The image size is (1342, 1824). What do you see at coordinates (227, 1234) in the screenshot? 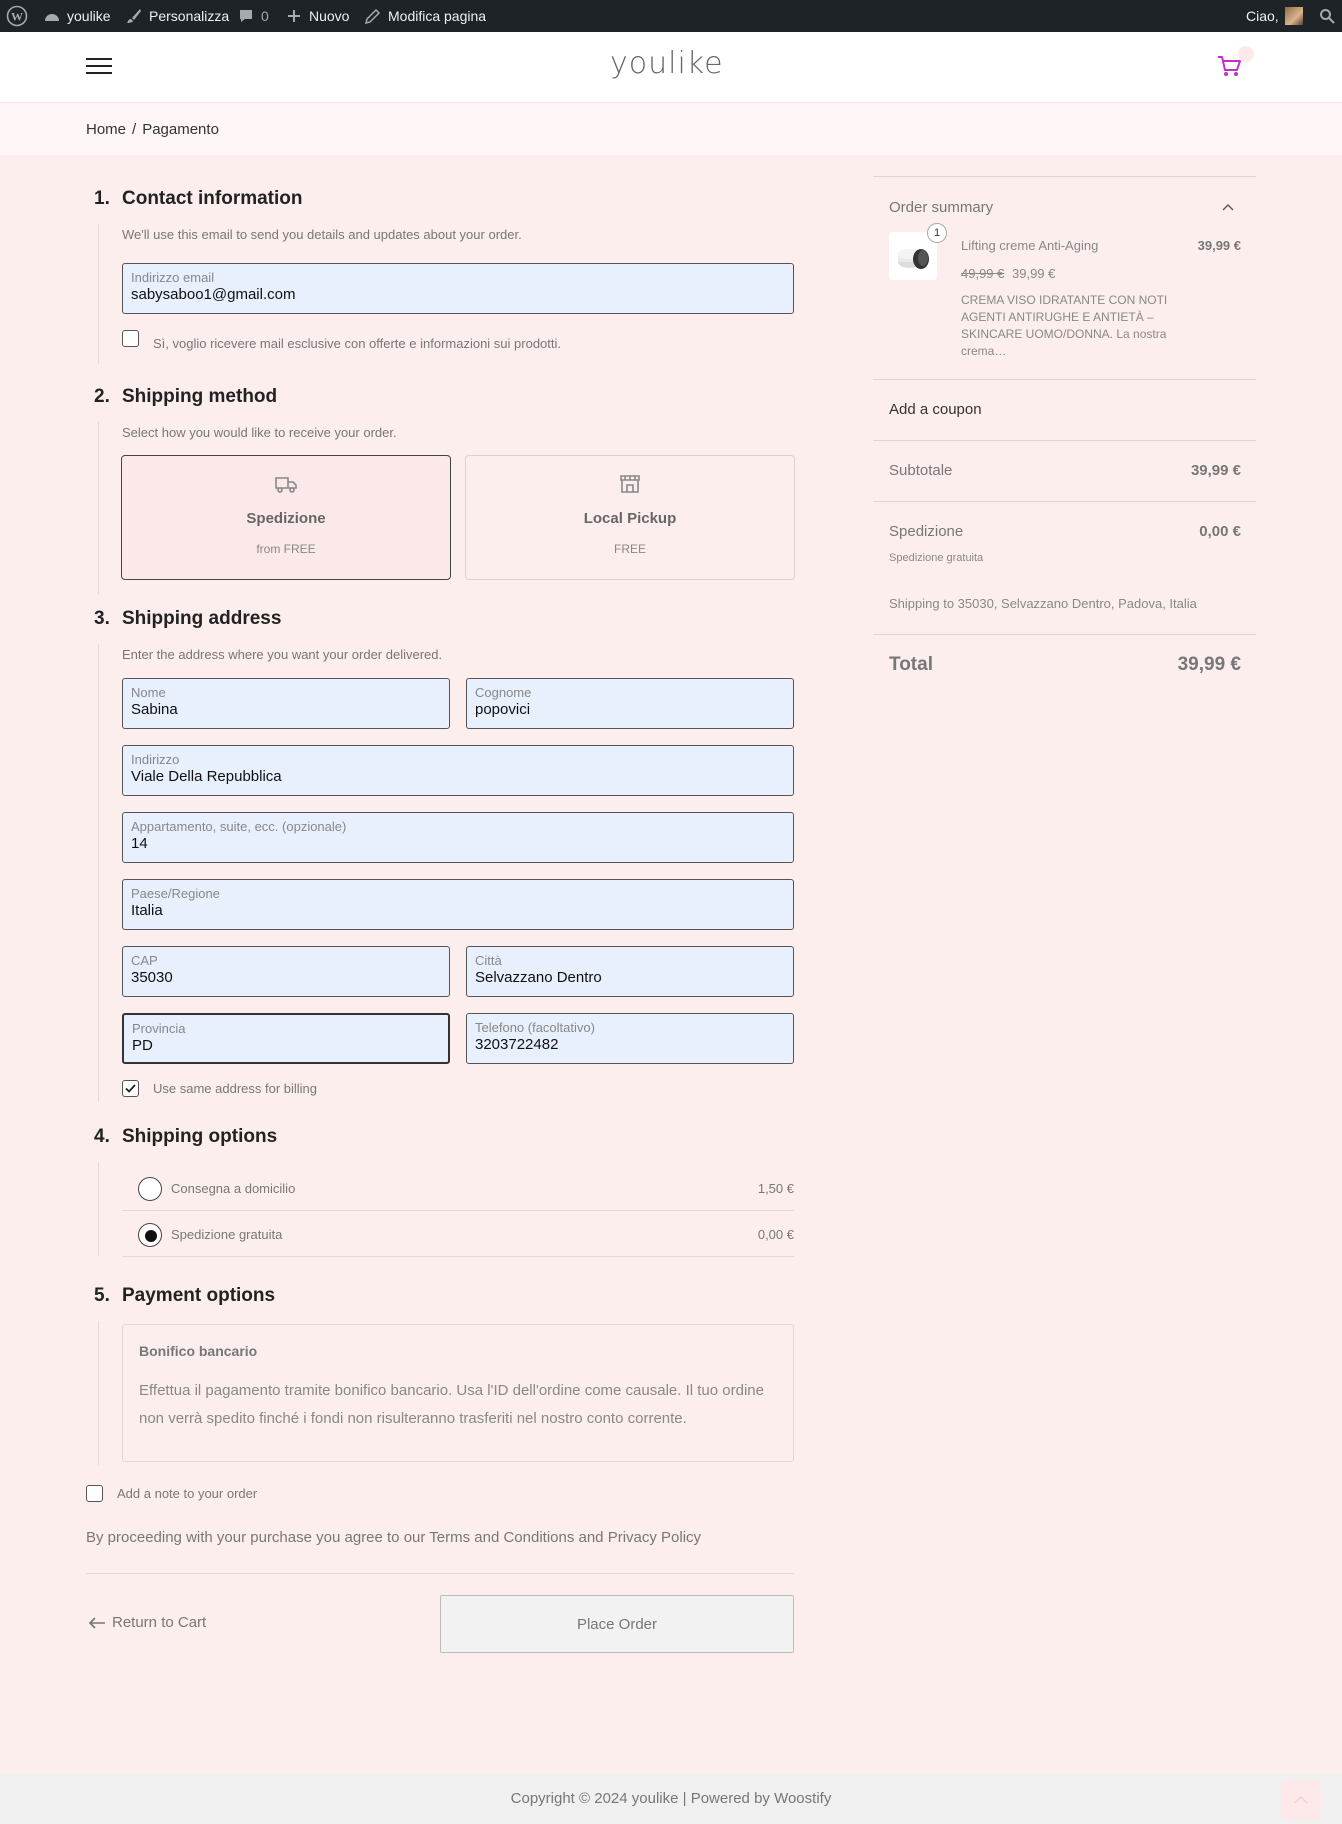
I see `shipping-rate-label: Spedizione gratuita` at bounding box center [227, 1234].